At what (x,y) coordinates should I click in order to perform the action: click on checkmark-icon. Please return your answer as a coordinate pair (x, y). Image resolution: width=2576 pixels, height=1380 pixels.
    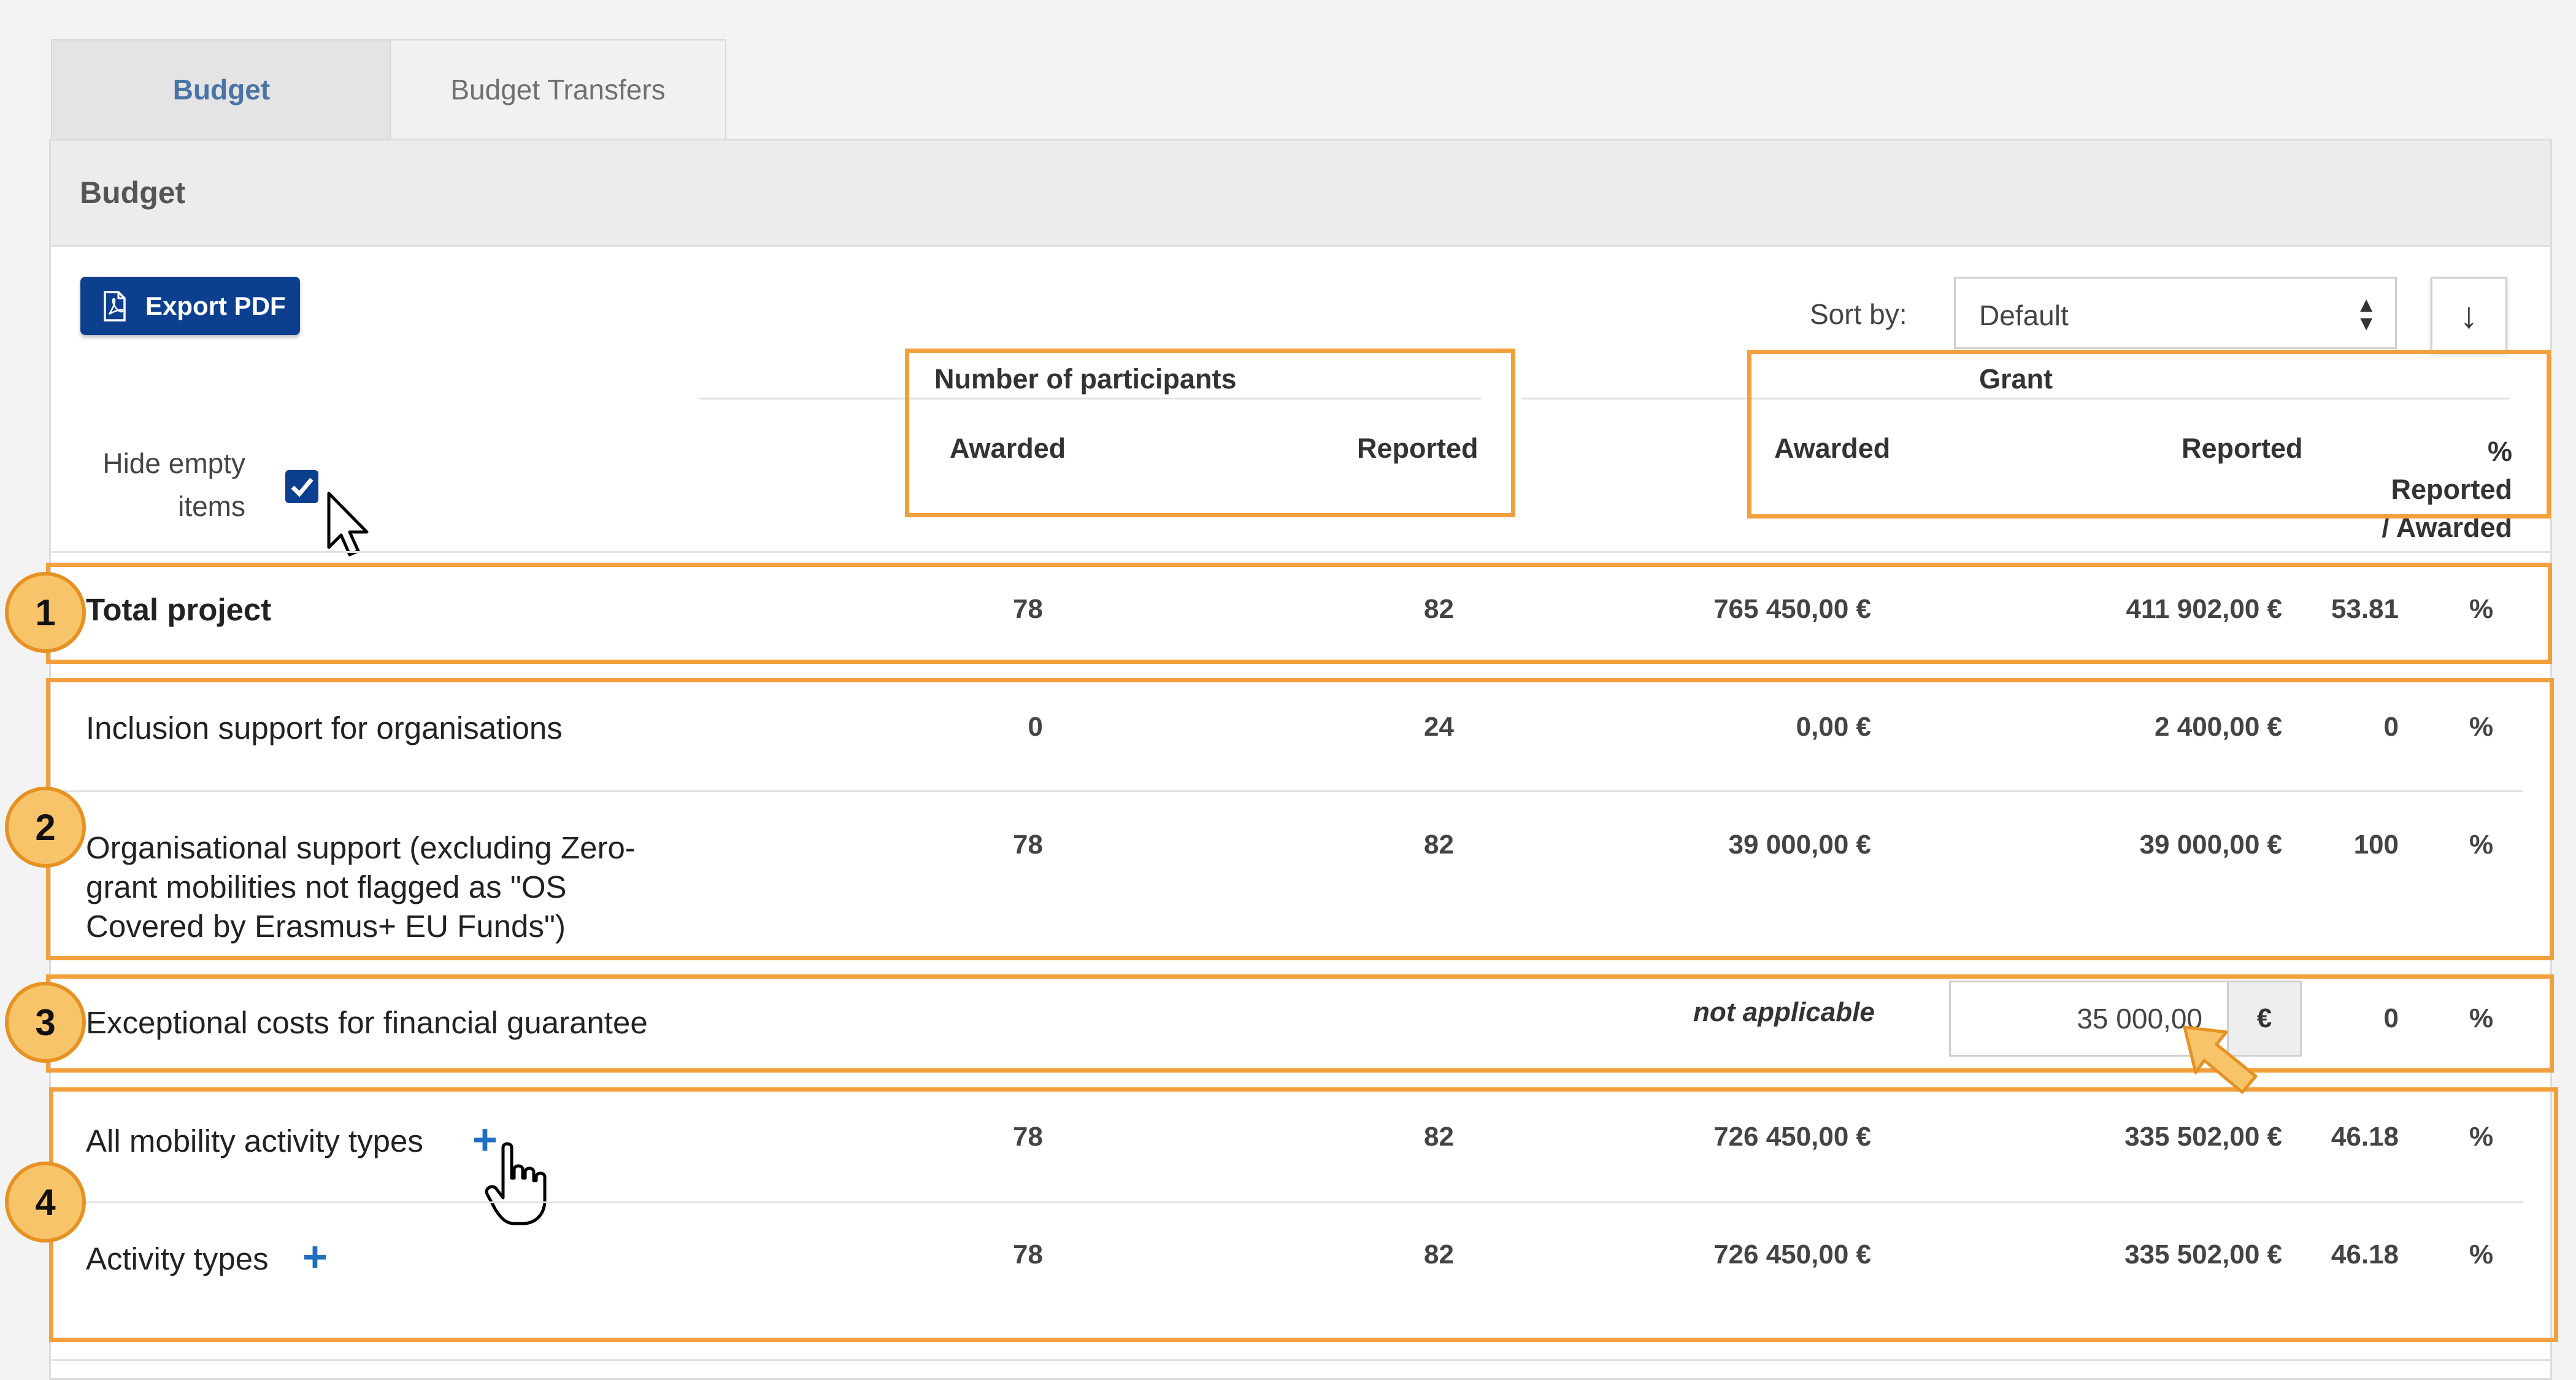
    Looking at the image, I should click on (302, 487).